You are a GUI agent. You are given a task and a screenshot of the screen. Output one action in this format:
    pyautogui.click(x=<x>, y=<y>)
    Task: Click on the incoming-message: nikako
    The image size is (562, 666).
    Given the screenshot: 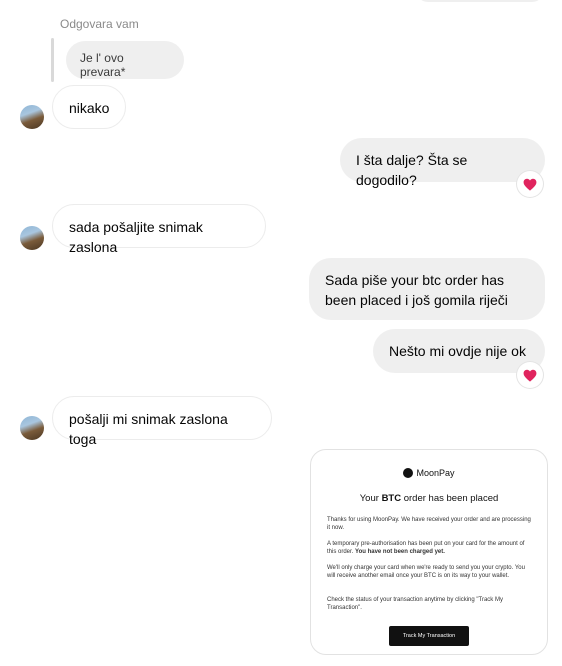 What is the action you would take?
    pyautogui.click(x=89, y=107)
    